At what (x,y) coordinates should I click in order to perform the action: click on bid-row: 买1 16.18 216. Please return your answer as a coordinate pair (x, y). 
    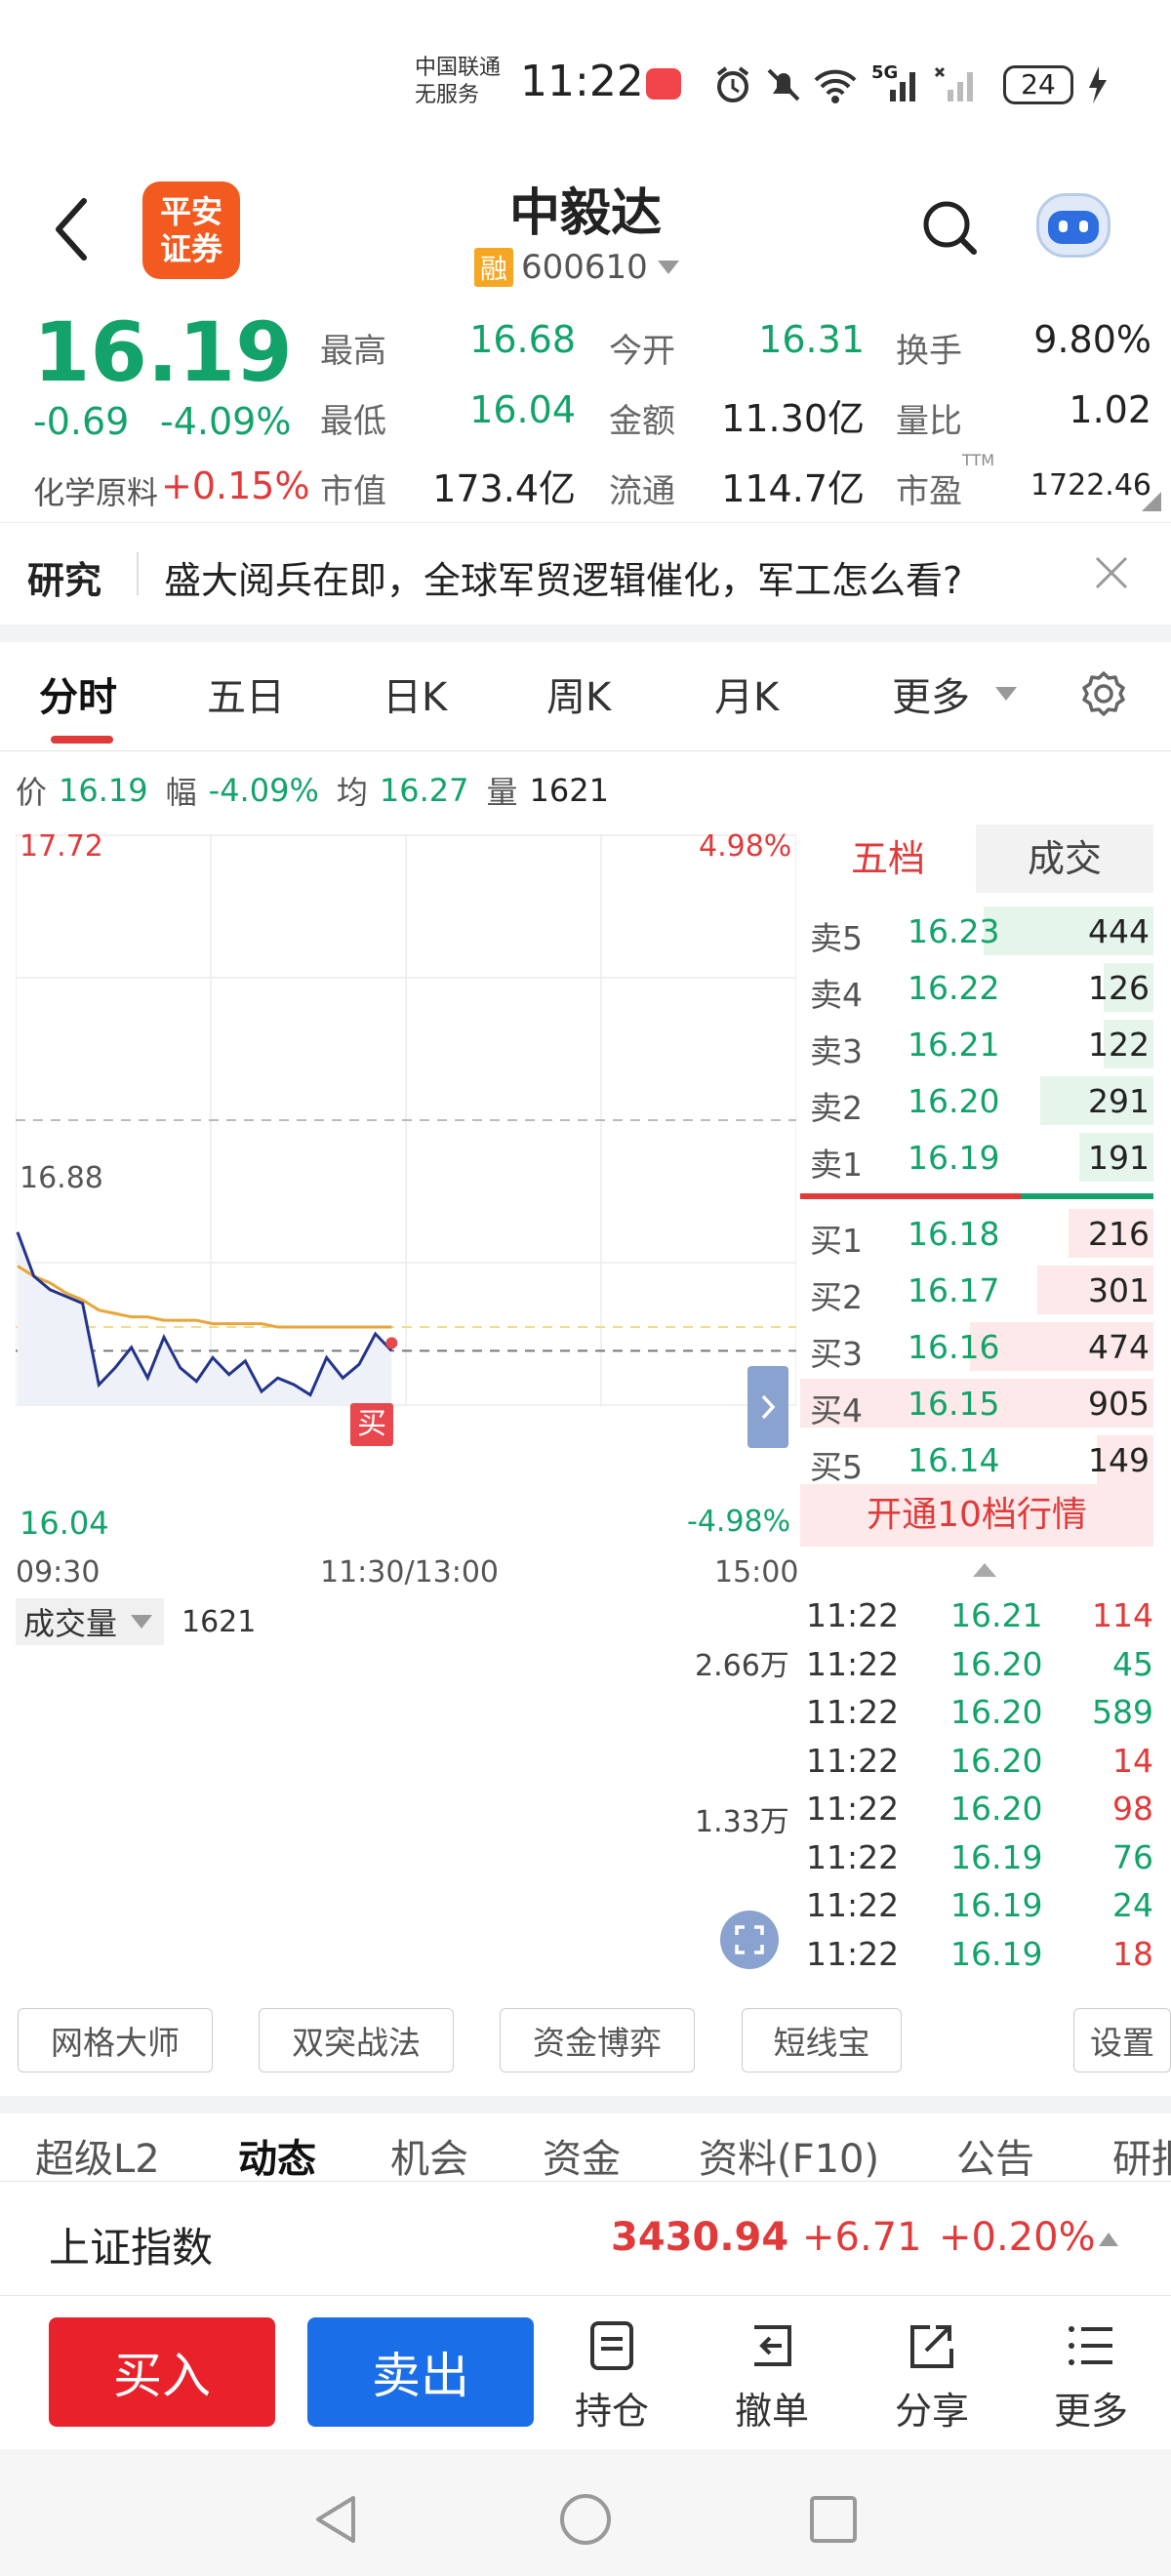
    Looking at the image, I should click on (976, 1233).